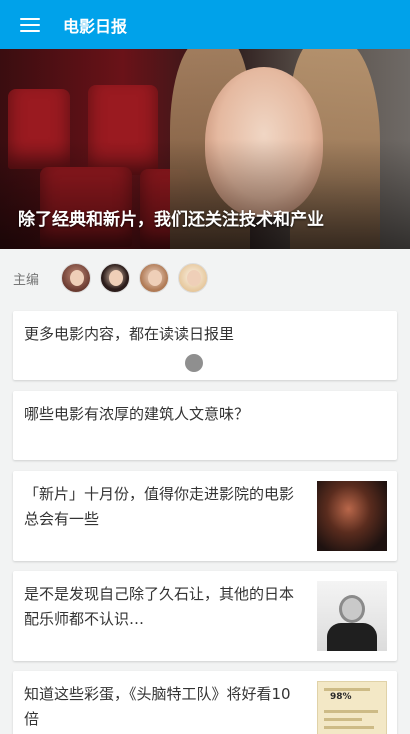 The height and width of the screenshot is (734, 410). What do you see at coordinates (159, 506) in the screenshot?
I see `story-title: 「新片」十月份，值得你走进影院的电影总会有一些` at bounding box center [159, 506].